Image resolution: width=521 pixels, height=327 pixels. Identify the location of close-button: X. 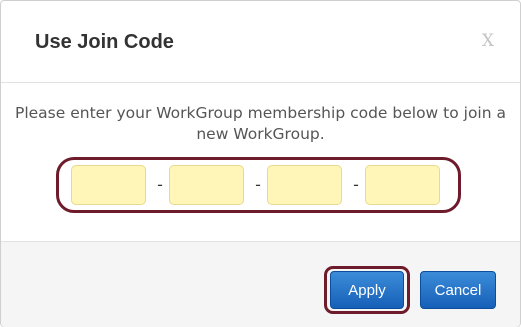
(488, 41).